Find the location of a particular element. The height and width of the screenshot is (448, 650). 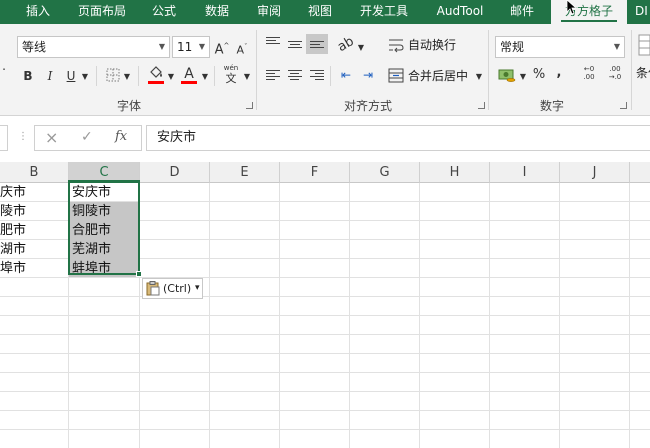

accounting-format-icon is located at coordinates (507, 75).